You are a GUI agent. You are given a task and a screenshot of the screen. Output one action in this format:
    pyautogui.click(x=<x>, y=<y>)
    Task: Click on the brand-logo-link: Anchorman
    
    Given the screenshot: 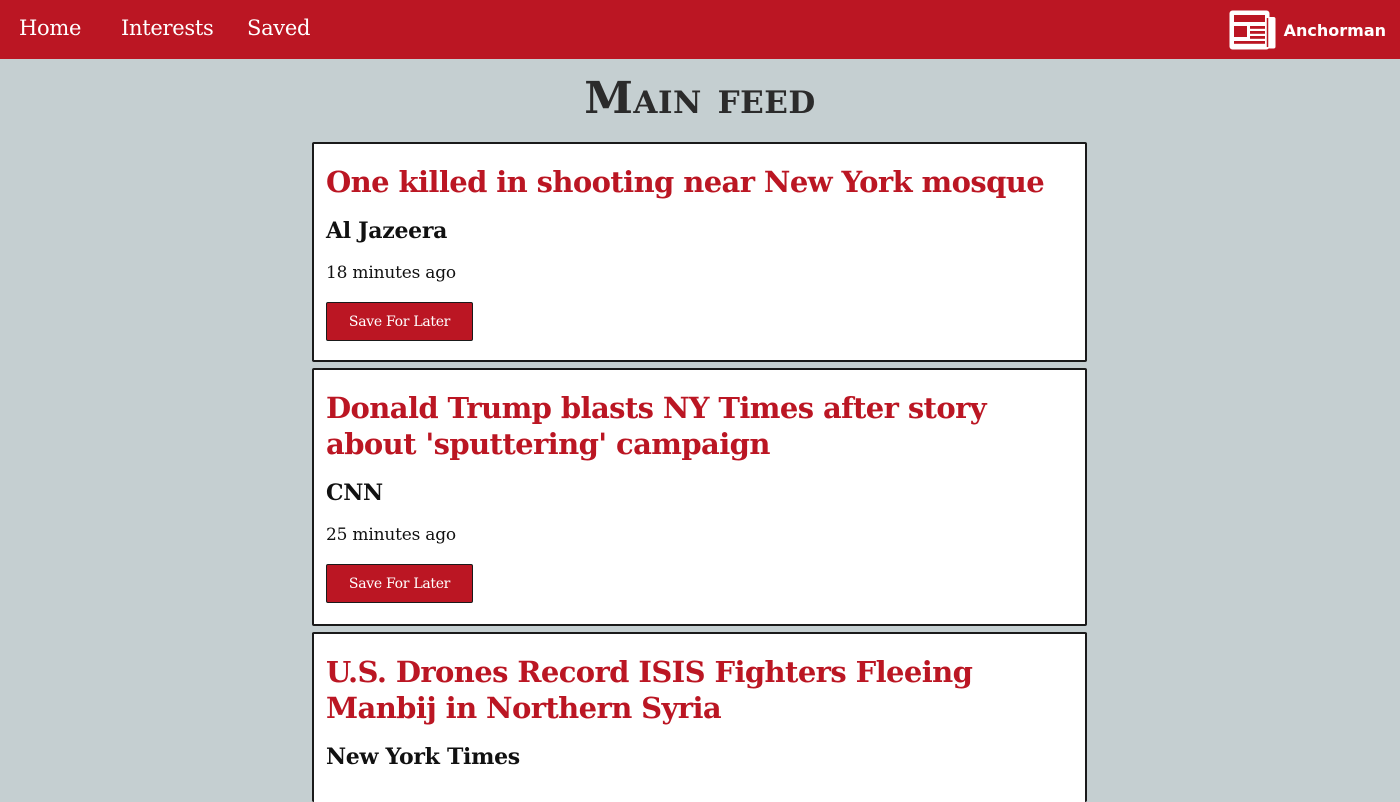 What is the action you would take?
    pyautogui.click(x=1307, y=30)
    